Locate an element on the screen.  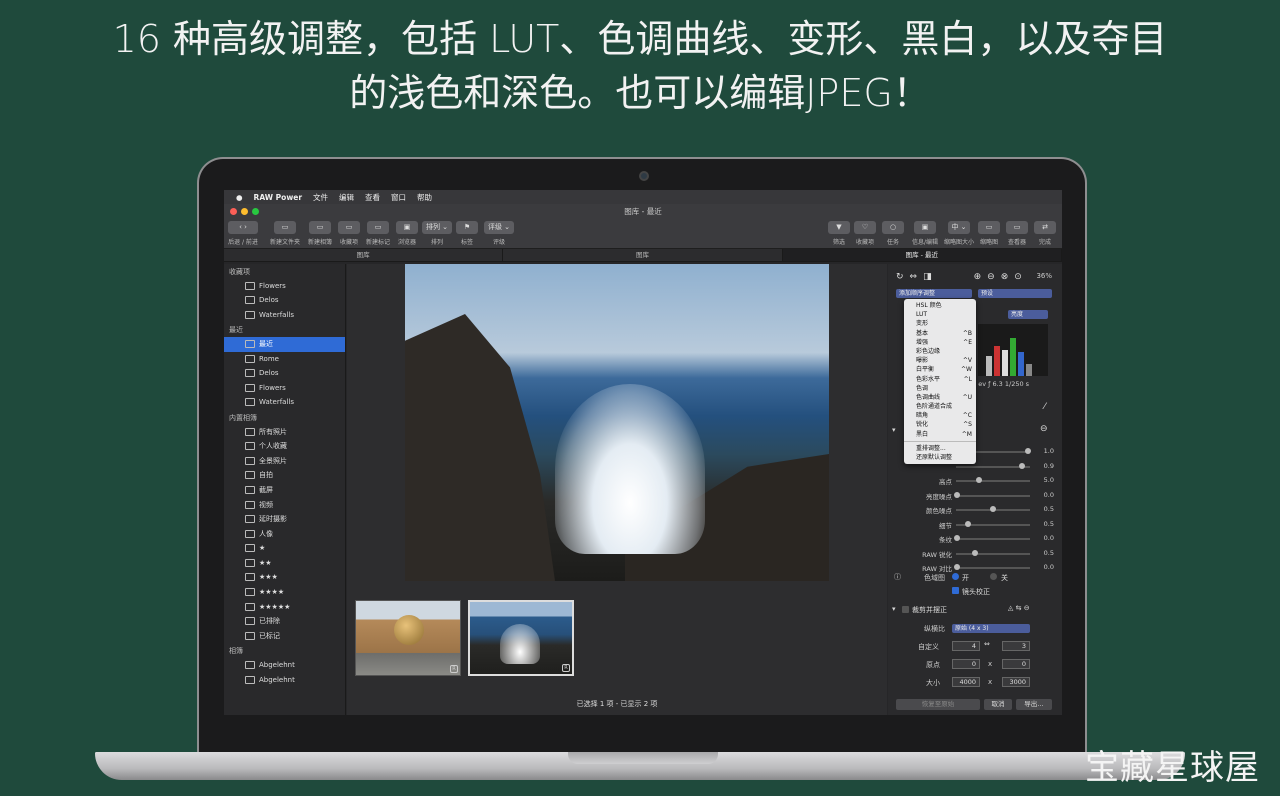
toolbar-button-icon: 中 ⌄ is located at coordinates (959, 227).